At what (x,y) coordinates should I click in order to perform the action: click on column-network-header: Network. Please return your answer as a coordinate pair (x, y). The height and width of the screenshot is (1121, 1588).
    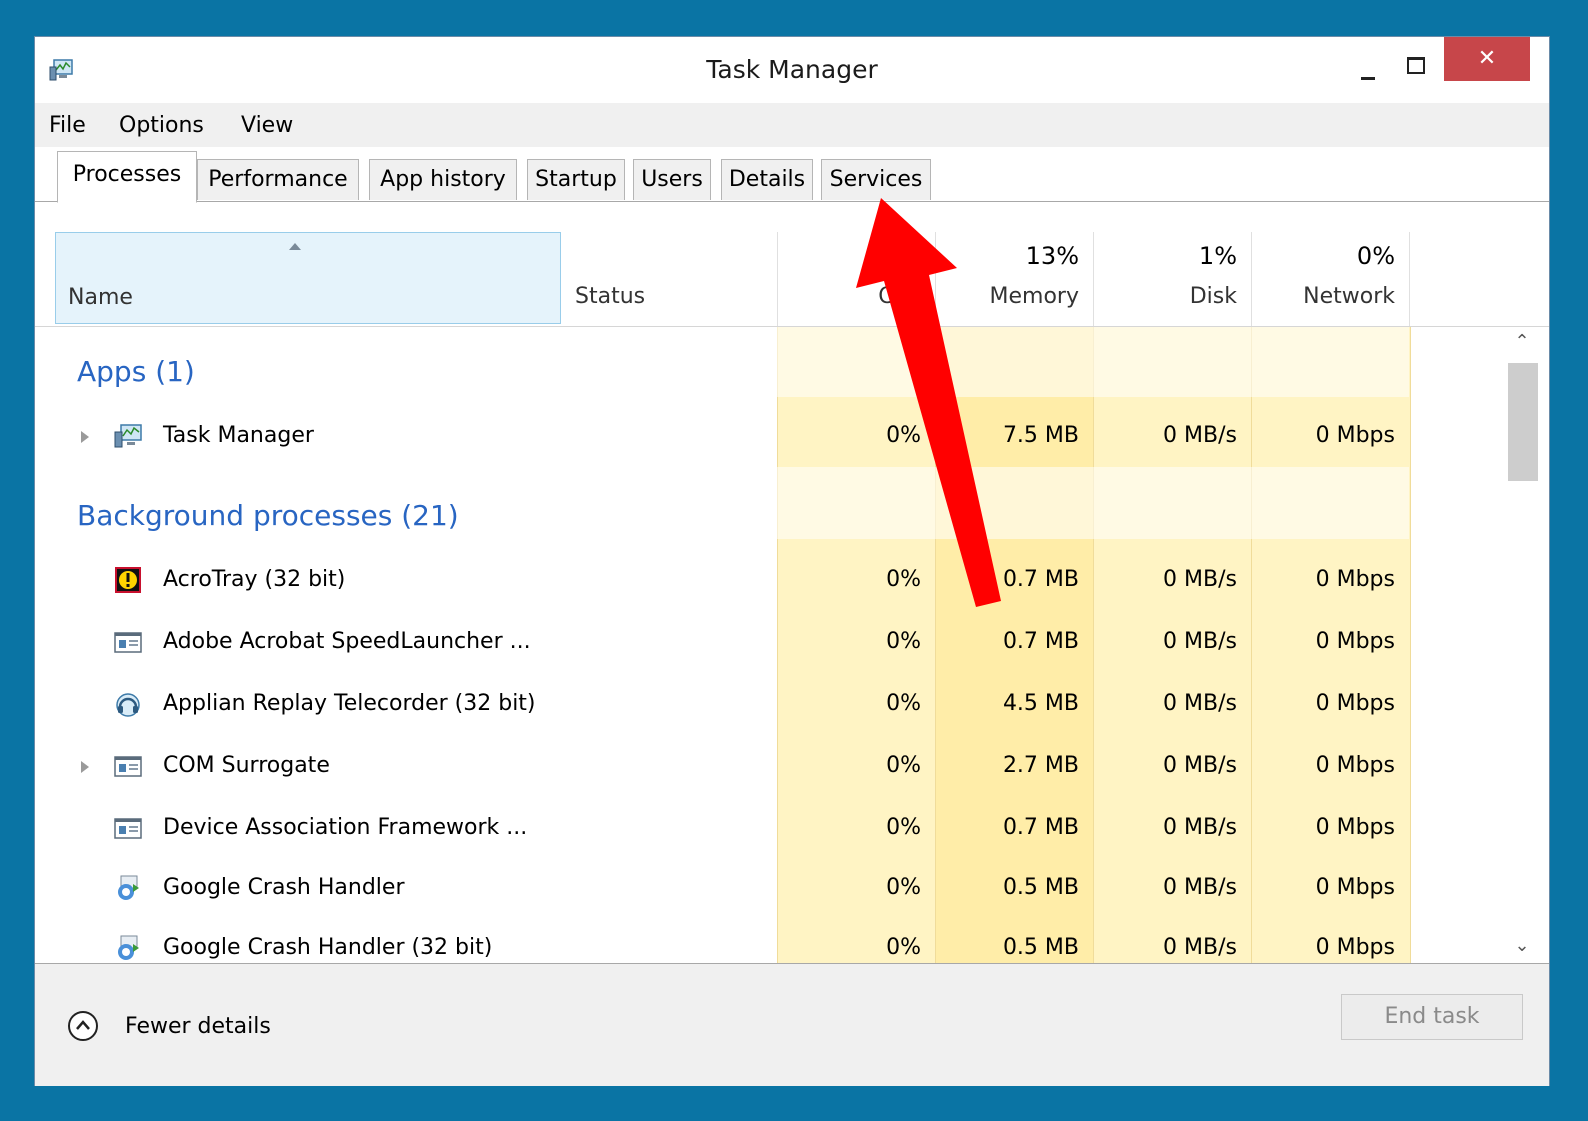
    Looking at the image, I should click on (1335, 296).